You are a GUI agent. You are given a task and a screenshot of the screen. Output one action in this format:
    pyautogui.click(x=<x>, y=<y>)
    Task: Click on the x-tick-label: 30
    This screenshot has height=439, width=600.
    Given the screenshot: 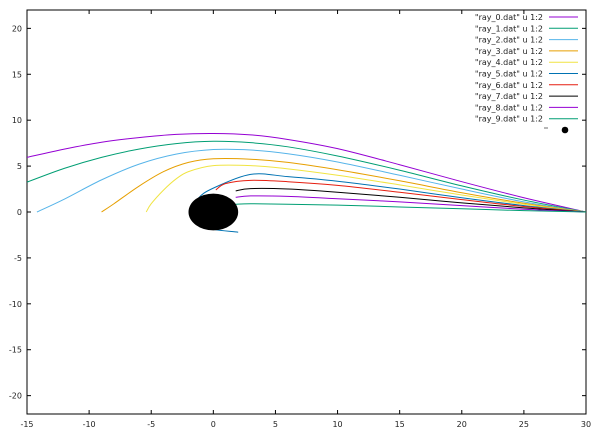 What is the action you would take?
    pyautogui.click(x=586, y=424)
    